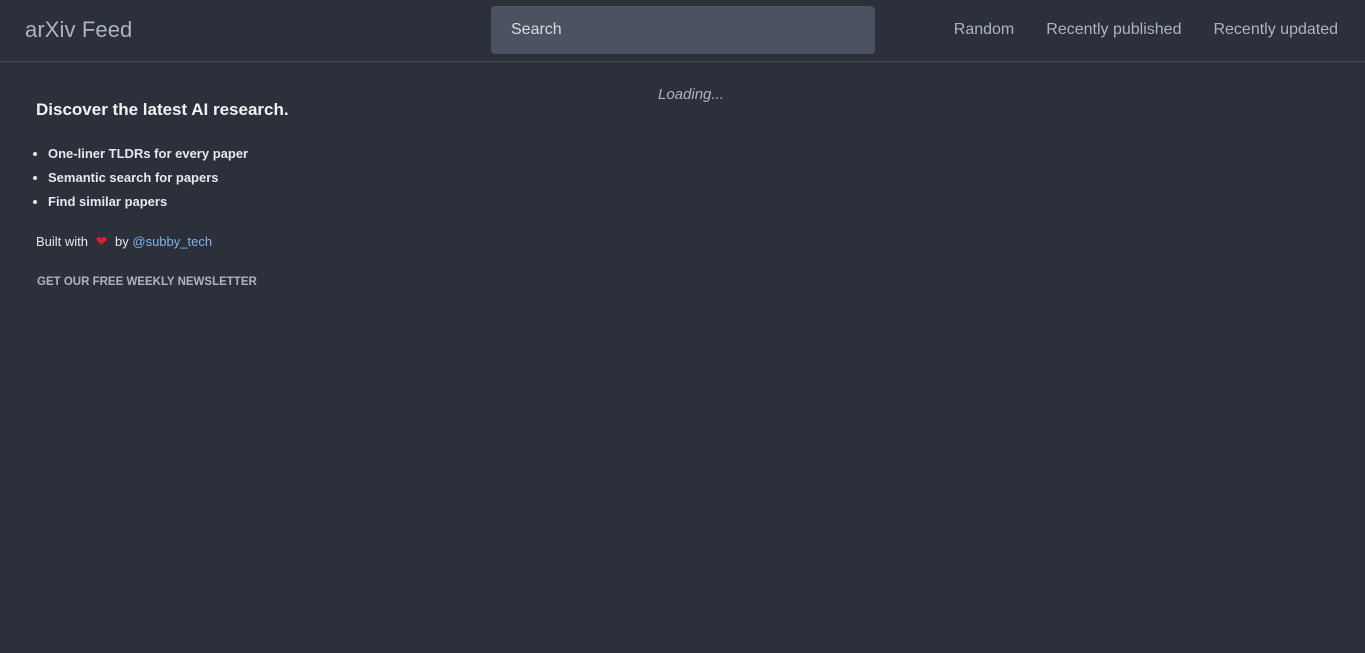  I want to click on built-with-credit: Built with ❤ by @subby_tech, so click(201, 241).